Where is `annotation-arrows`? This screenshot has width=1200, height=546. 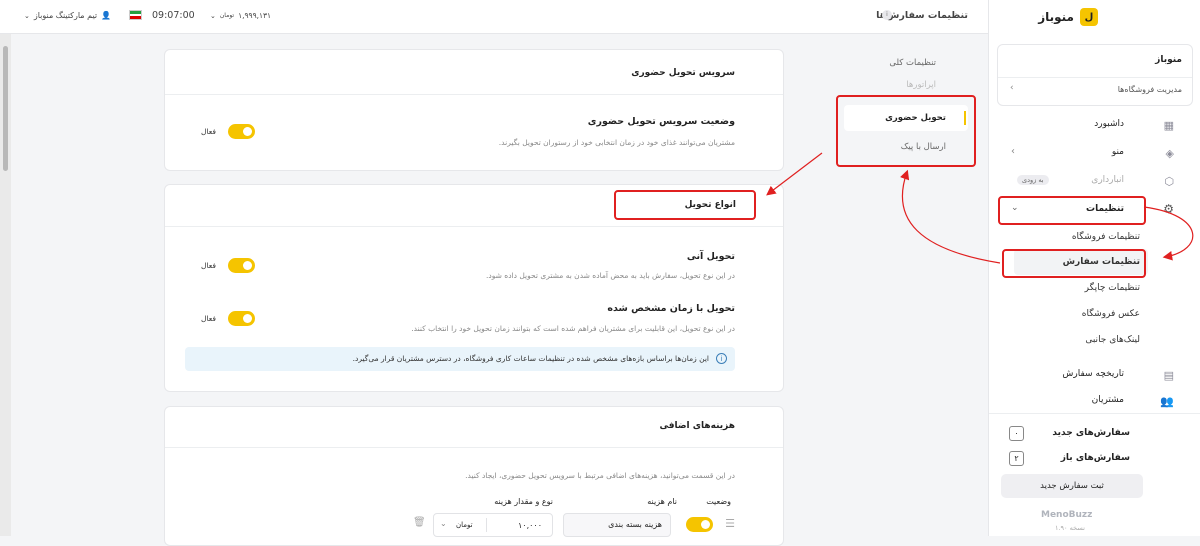
annotation-arrows is located at coordinates (980, 208).